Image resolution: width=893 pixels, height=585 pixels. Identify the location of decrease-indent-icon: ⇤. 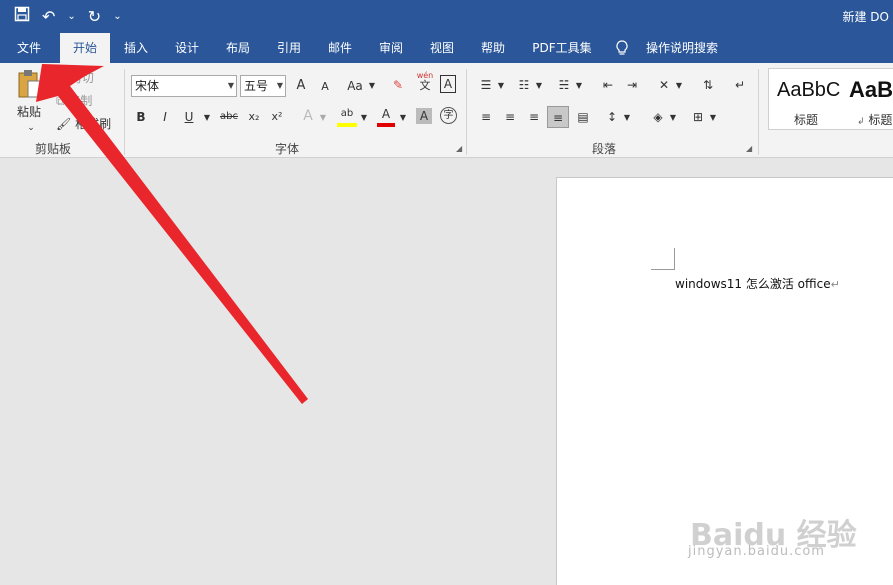
(608, 85).